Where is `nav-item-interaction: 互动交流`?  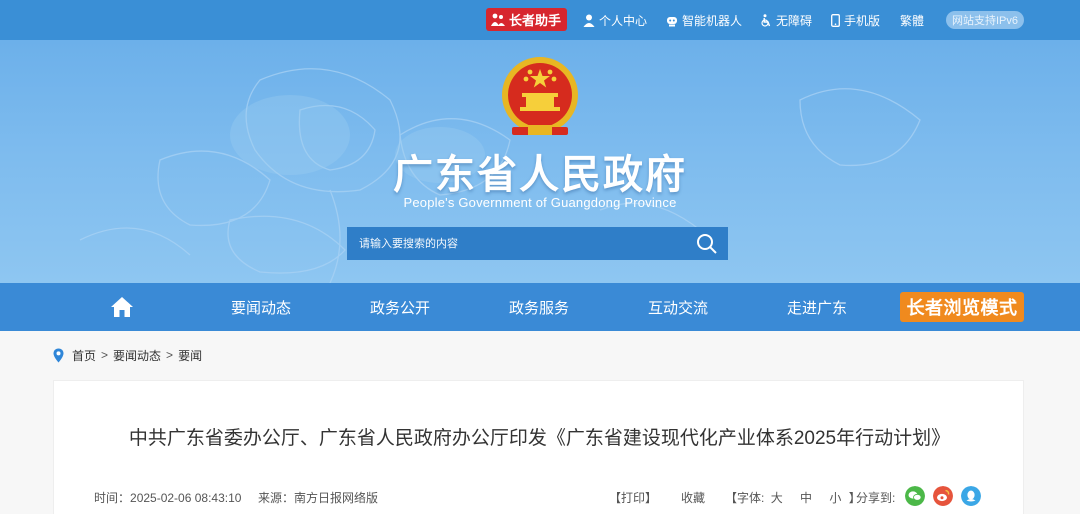 nav-item-interaction: 互动交流 is located at coordinates (678, 307).